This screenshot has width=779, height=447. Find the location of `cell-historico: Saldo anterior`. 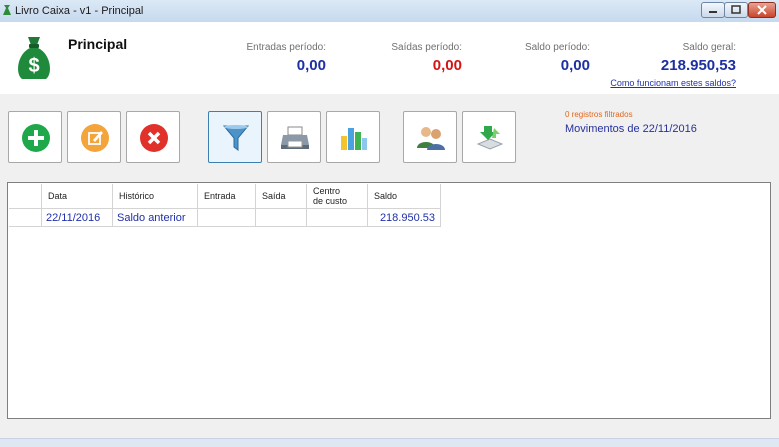

cell-historico: Saldo anterior is located at coordinates (155, 217).